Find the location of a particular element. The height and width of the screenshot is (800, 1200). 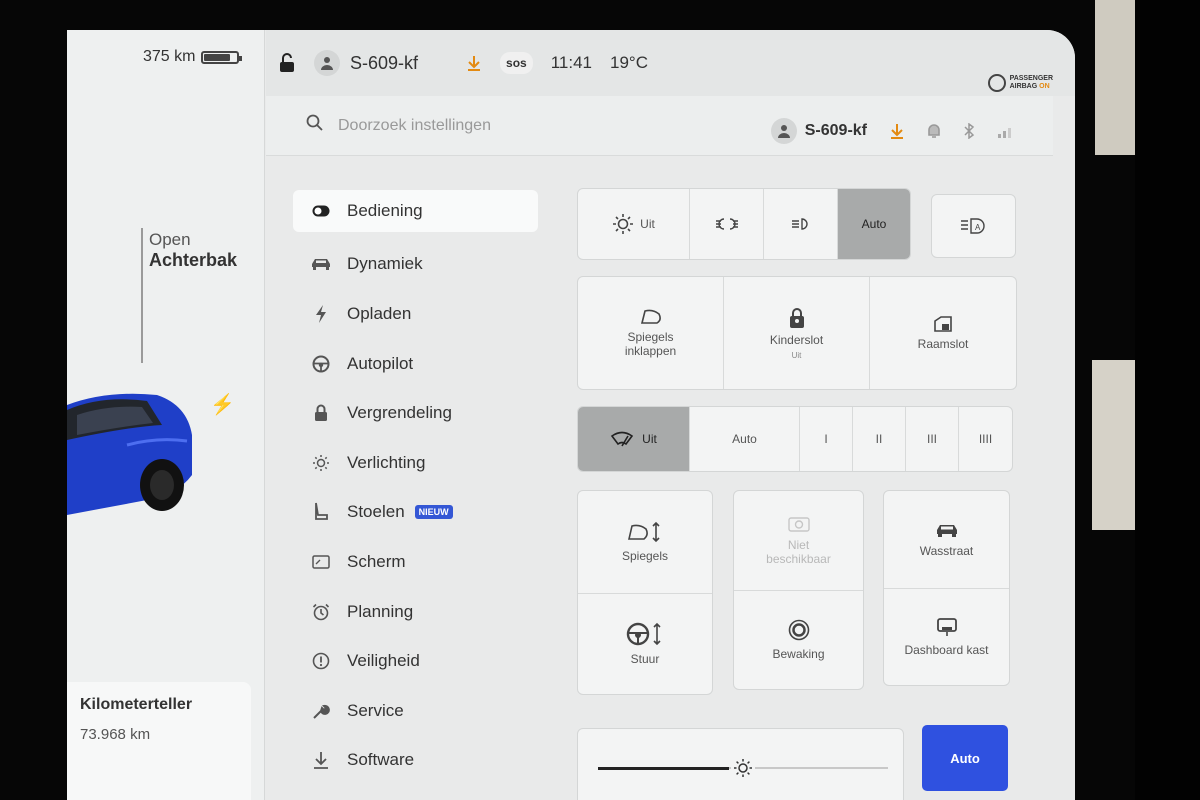

steering-wheel-adjust-icon is located at coordinates (645, 634).